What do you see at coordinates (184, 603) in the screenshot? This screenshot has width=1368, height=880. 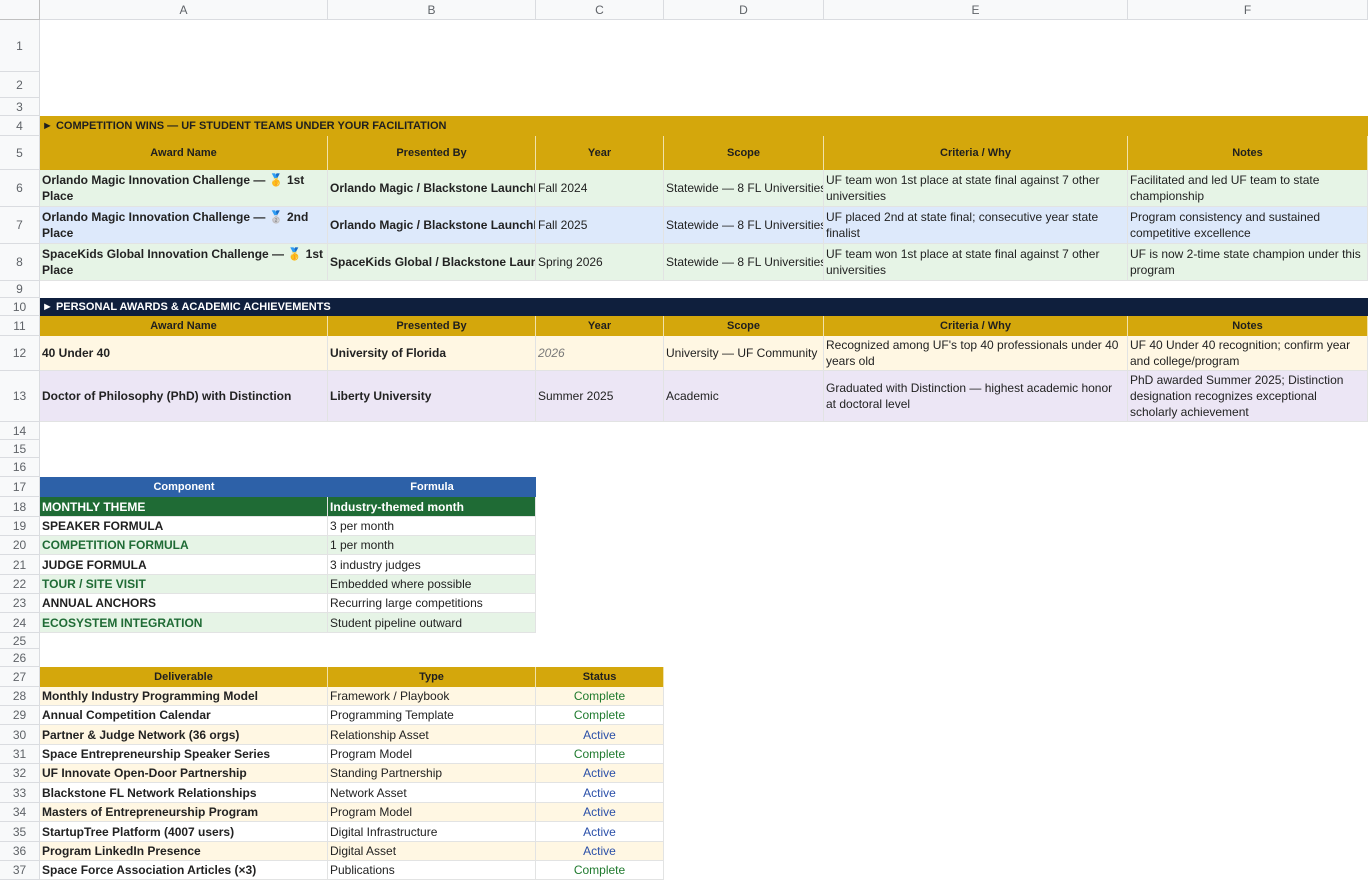 I see `formula-cell: ANNUAL ANCHORS` at bounding box center [184, 603].